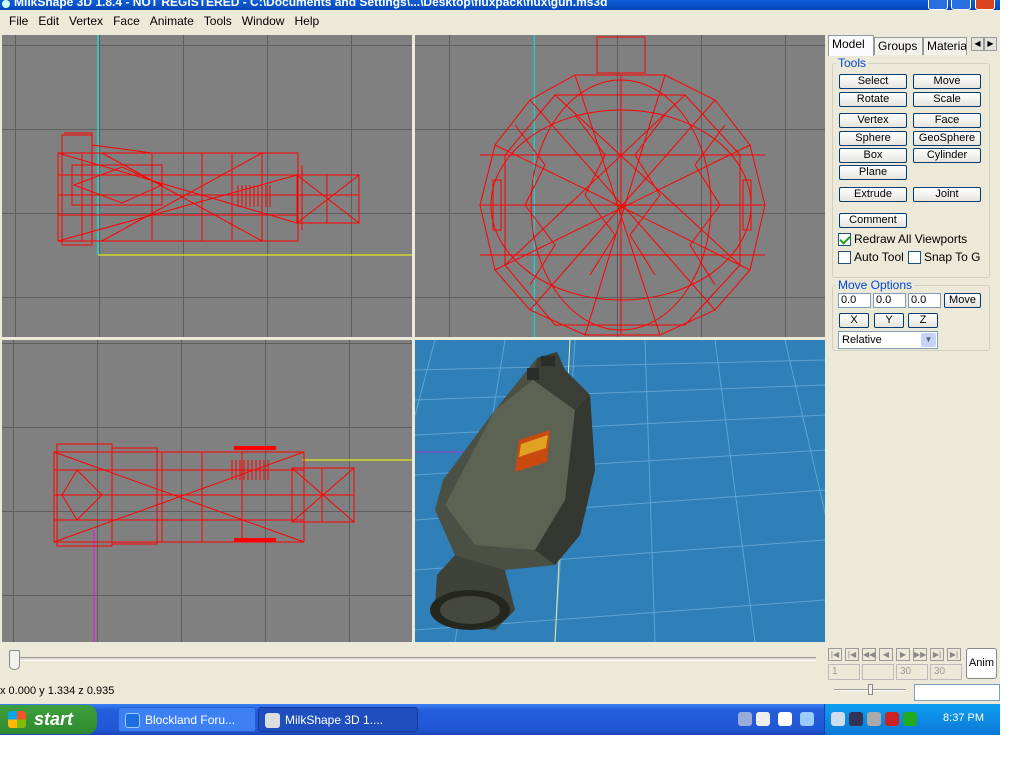  What do you see at coordinates (947, 81) in the screenshot?
I see `move-tool-button: Move` at bounding box center [947, 81].